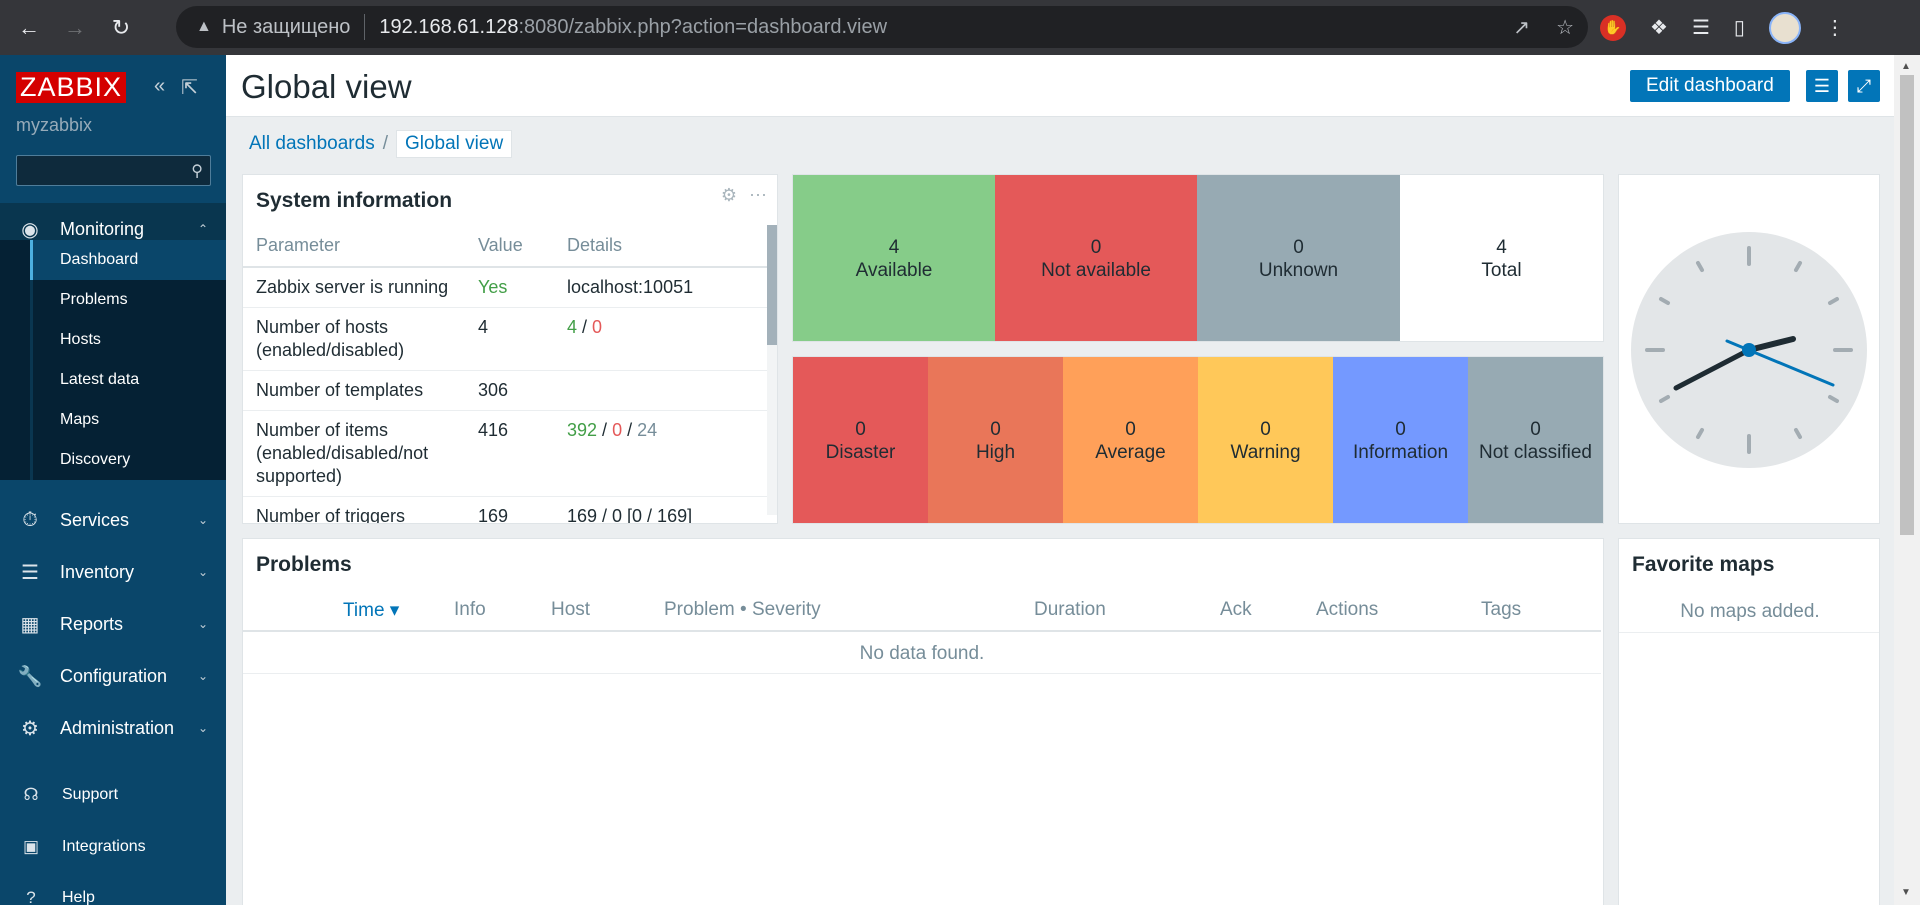  I want to click on list-icon: ☰, so click(30, 572).